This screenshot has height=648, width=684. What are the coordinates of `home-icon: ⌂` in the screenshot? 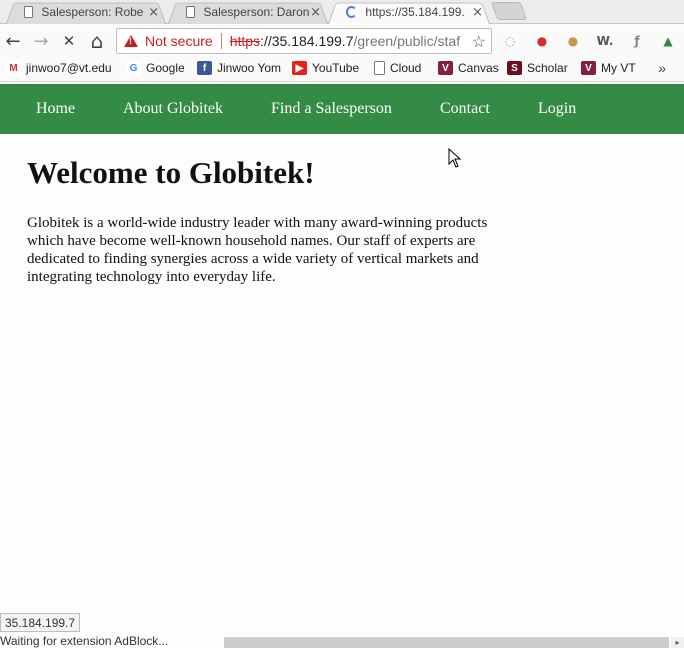 It's located at (97, 41).